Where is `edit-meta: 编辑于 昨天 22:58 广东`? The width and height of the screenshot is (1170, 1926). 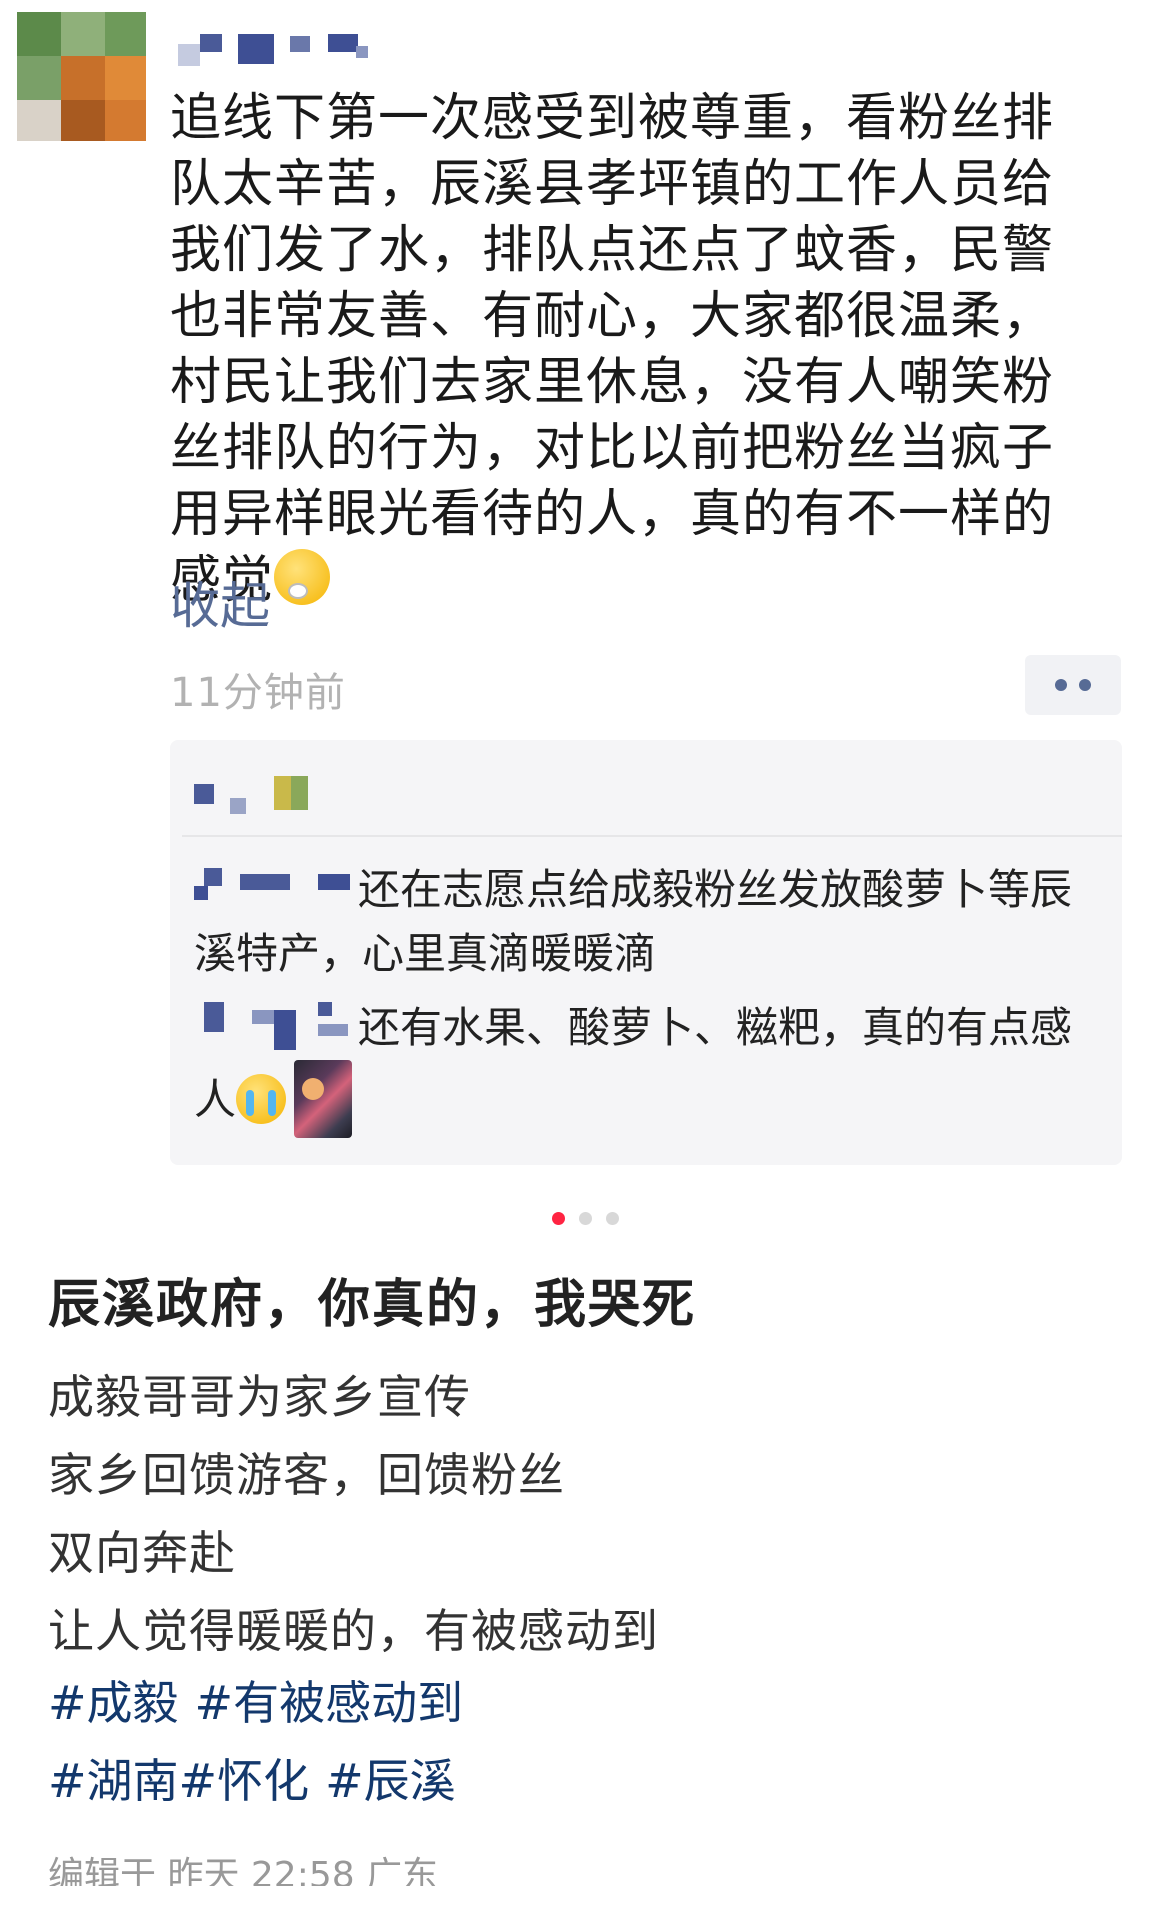 edit-meta: 编辑于 昨天 22:58 广东 is located at coordinates (243, 1870).